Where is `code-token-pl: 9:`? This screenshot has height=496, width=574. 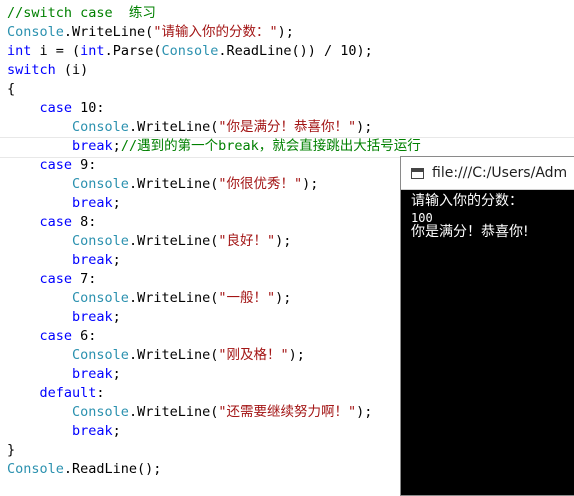
code-token-pl: 9: is located at coordinates (84, 165).